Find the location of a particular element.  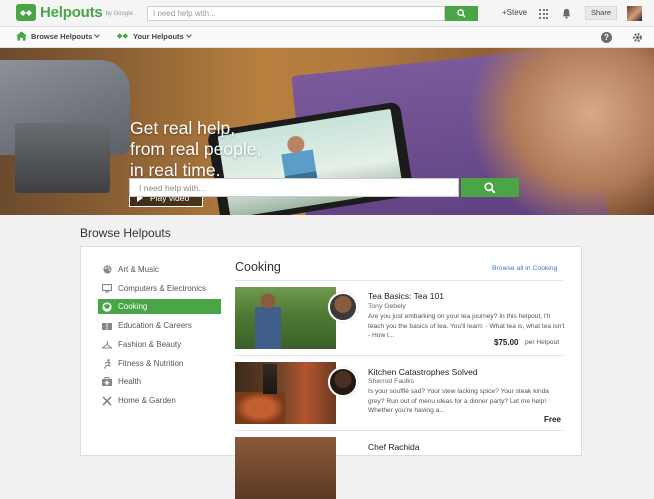

browse-all-link: Browse all in Cooking is located at coordinates (524, 268).